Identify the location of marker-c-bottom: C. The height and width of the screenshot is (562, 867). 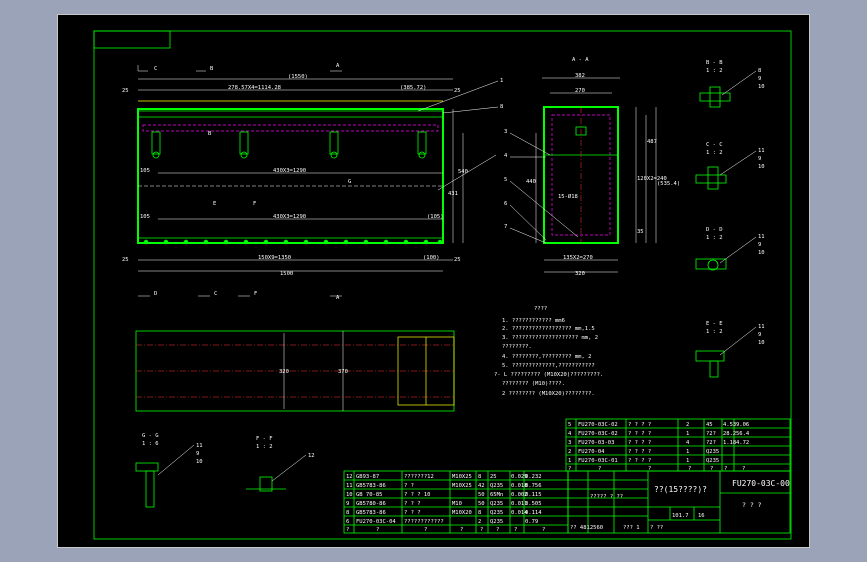
(215, 294).